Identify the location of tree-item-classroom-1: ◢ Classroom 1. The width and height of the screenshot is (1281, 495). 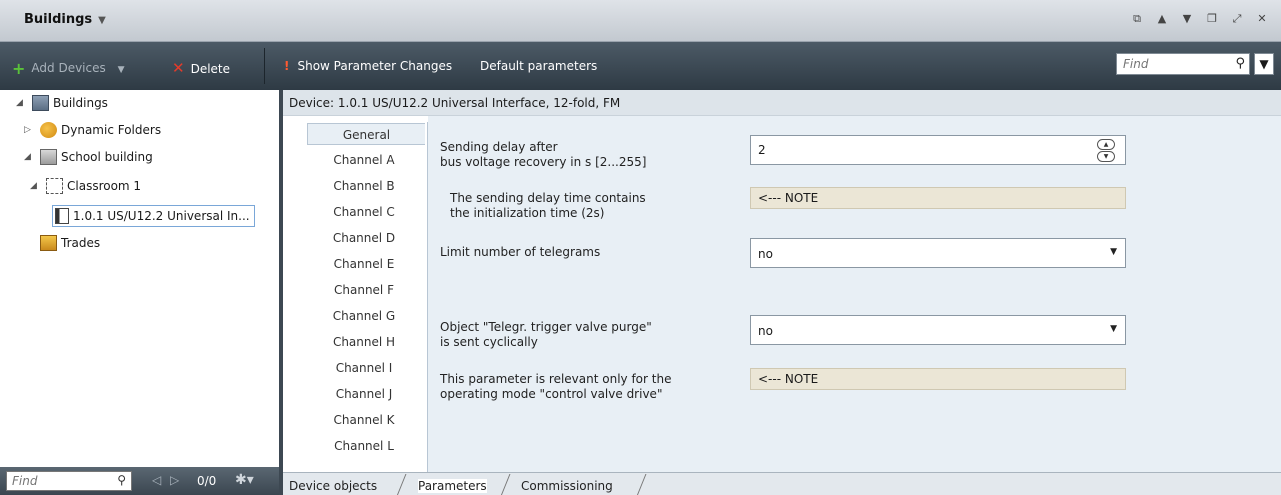
(85, 186).